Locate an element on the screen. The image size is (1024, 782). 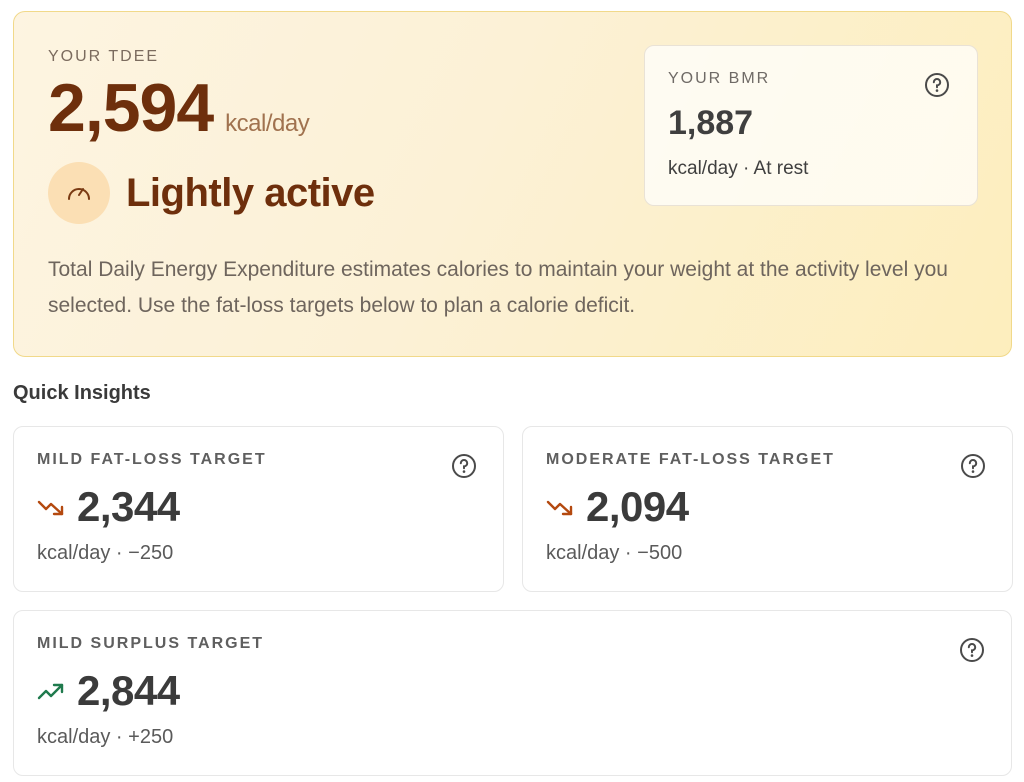
card-label: MILD FAT-LOSS TARGET is located at coordinates (152, 459).